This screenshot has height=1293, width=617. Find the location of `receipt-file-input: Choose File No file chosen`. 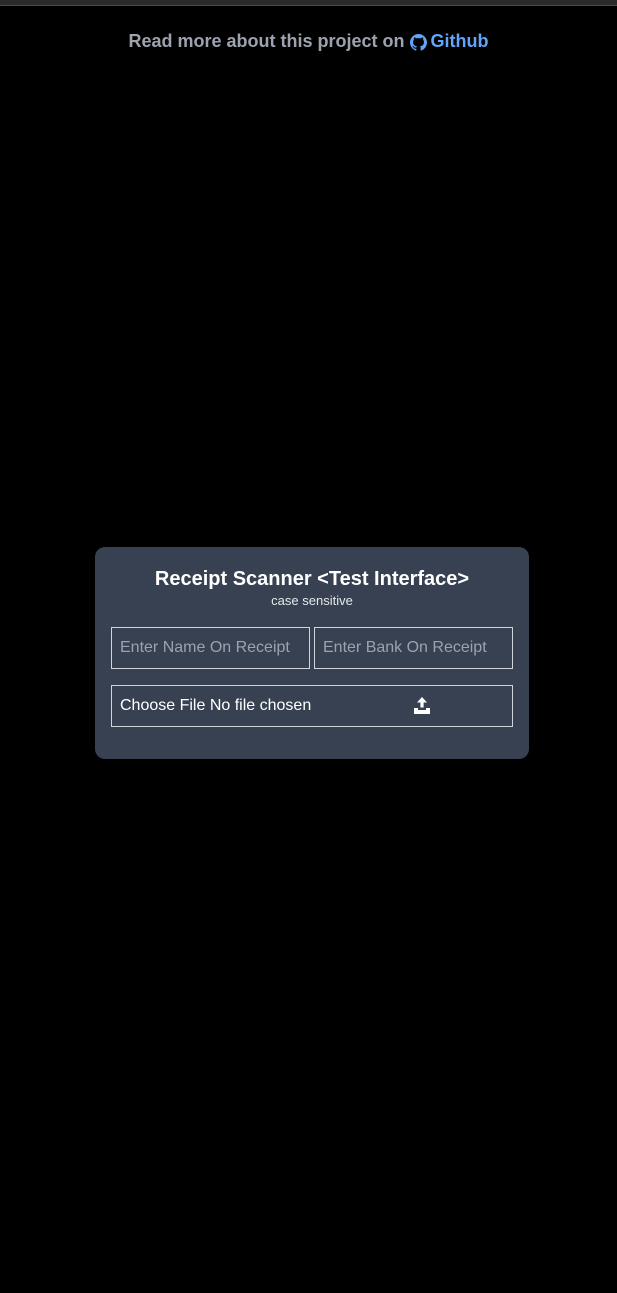

receipt-file-input: Choose File No file chosen is located at coordinates (312, 706).